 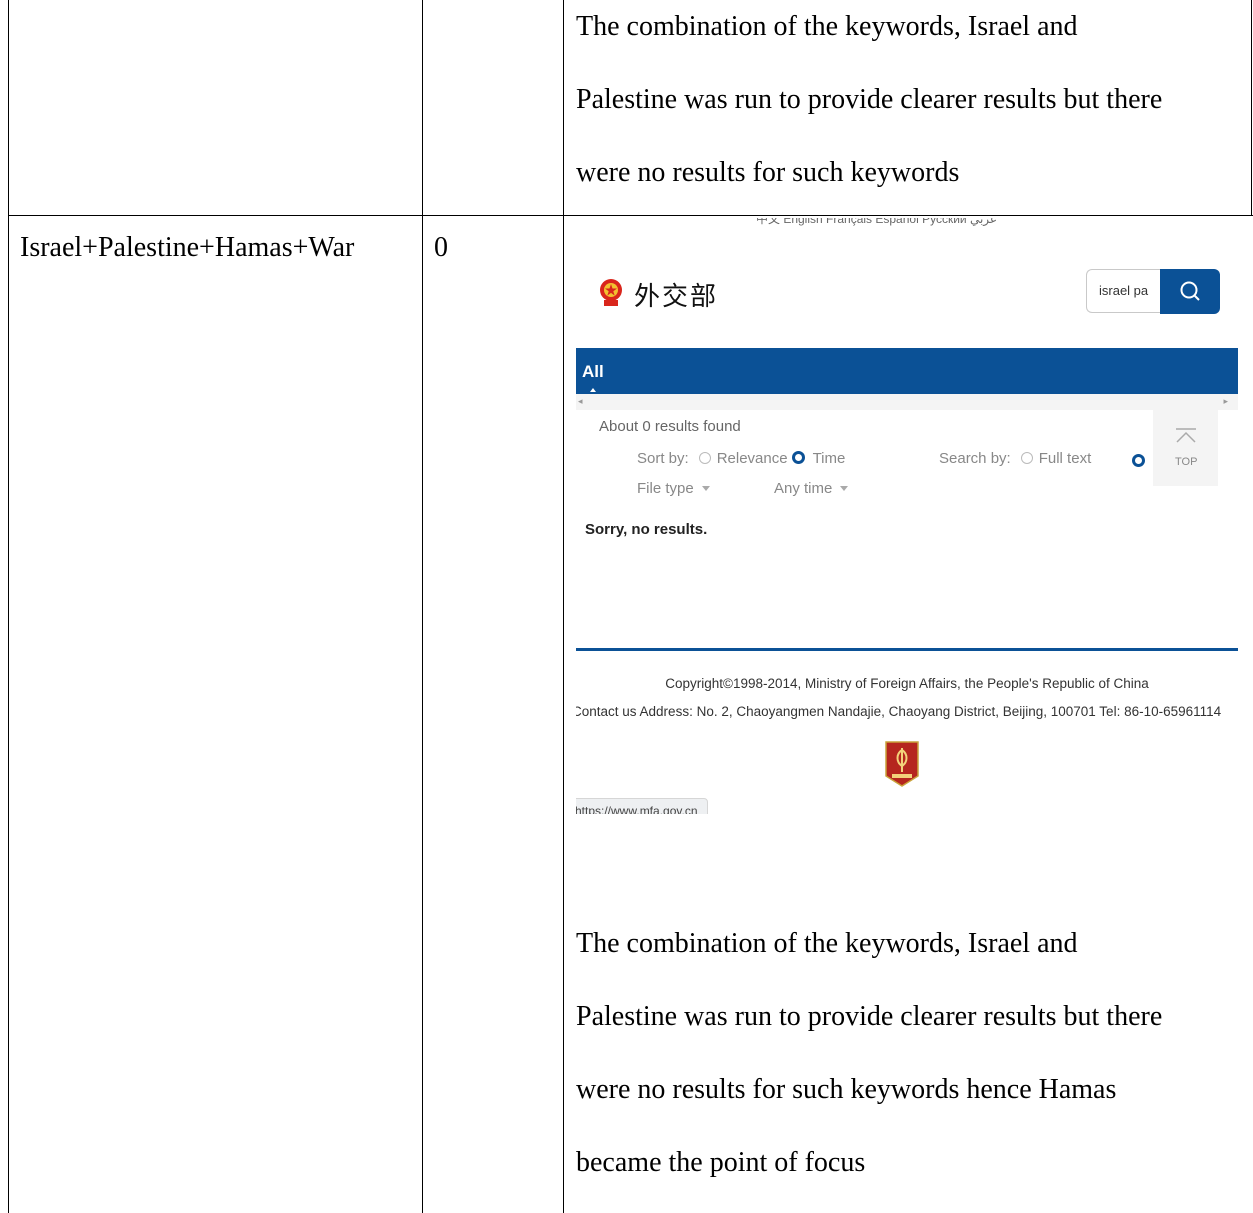 What do you see at coordinates (704, 458) in the screenshot?
I see `sort-relevance-radio` at bounding box center [704, 458].